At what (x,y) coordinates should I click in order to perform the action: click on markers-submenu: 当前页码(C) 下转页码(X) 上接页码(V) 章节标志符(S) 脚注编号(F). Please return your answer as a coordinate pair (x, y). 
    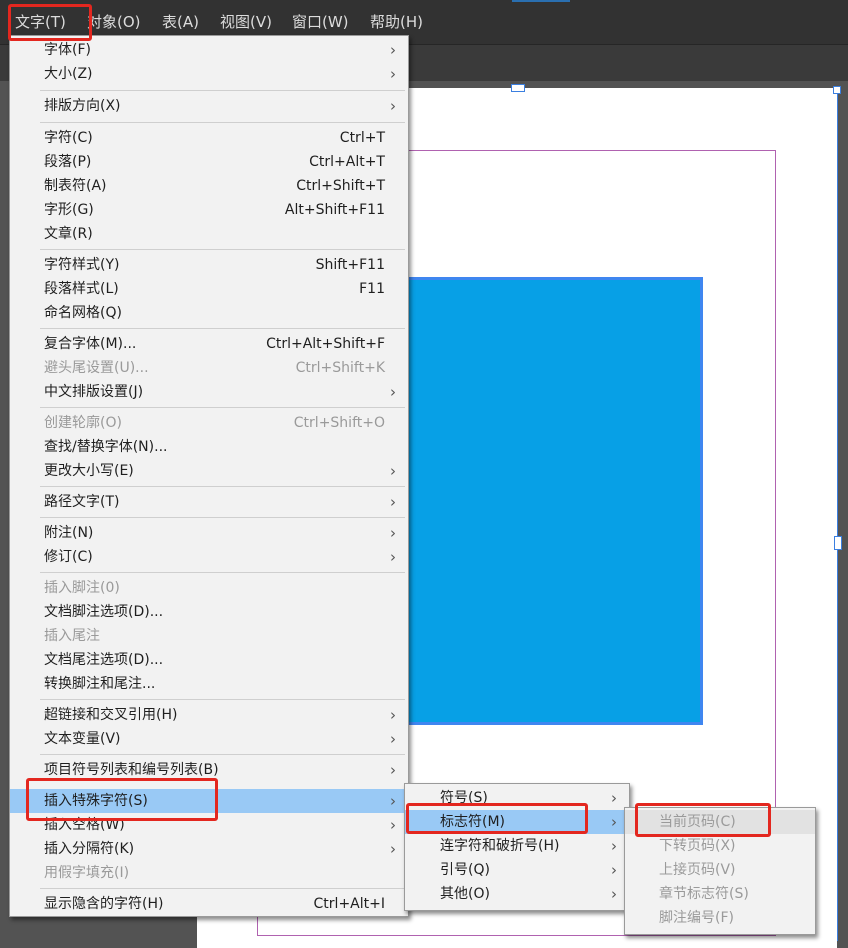
    Looking at the image, I should click on (720, 871).